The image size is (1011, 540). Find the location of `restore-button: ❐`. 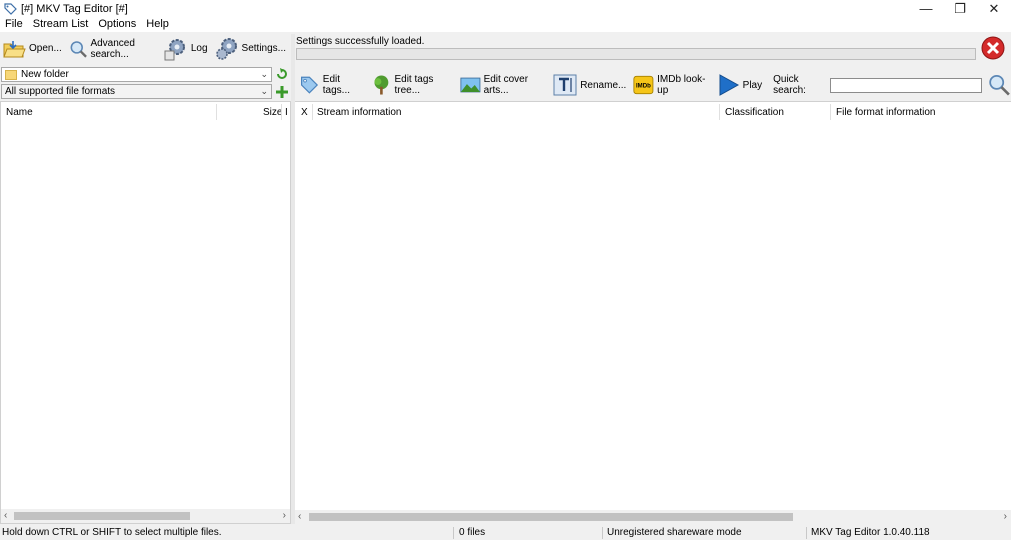

restore-button: ❐ is located at coordinates (960, 8).